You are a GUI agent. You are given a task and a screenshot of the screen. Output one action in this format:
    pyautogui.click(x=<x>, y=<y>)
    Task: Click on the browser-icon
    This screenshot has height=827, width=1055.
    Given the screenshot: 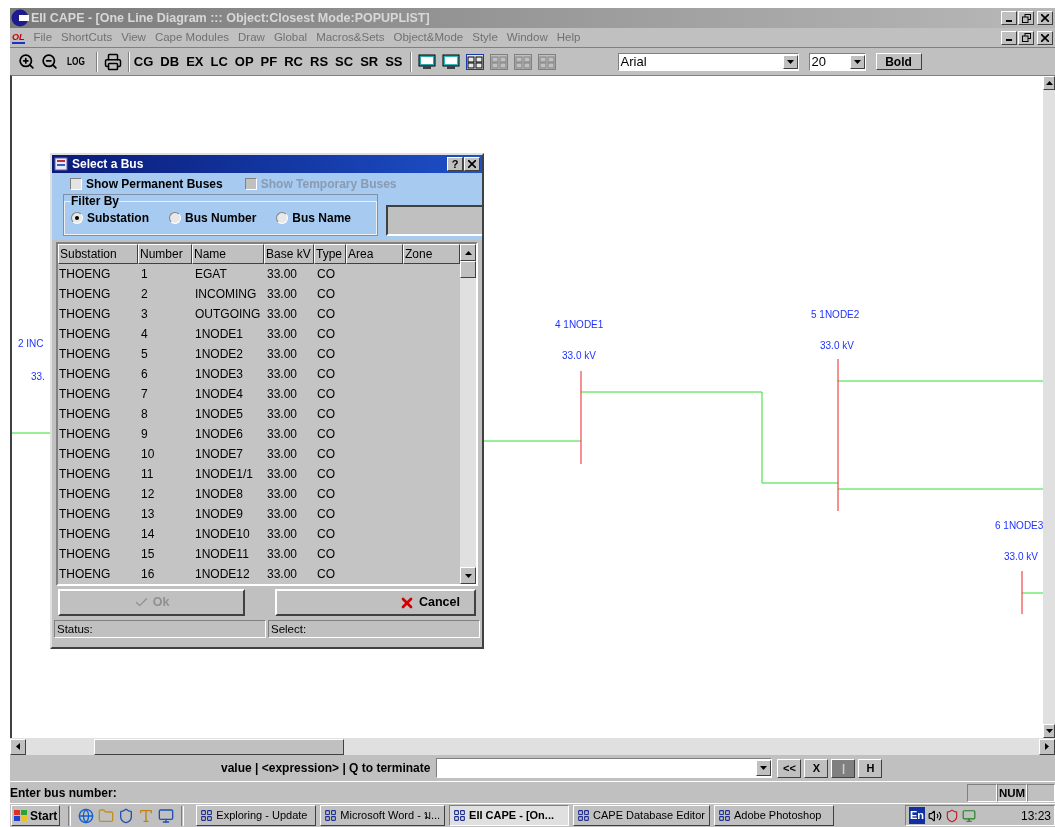 What is the action you would take?
    pyautogui.click(x=86, y=815)
    